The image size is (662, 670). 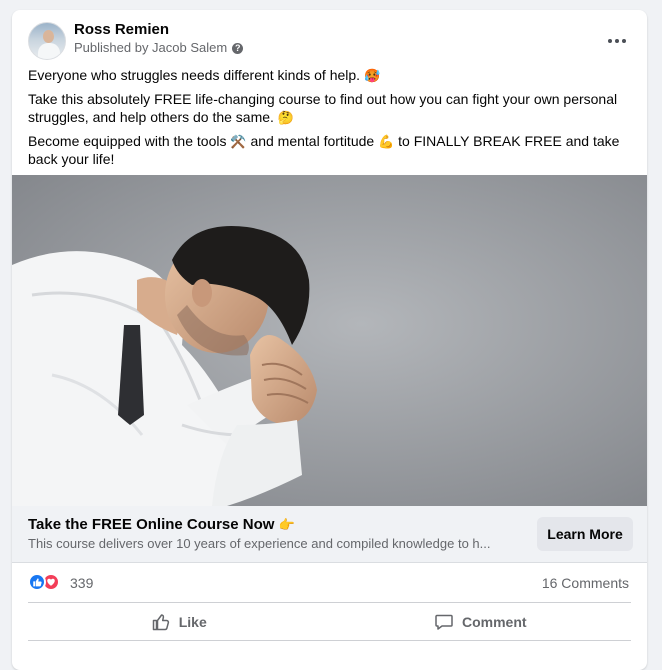 I want to click on learn-more-button: Learn More, so click(x=585, y=534).